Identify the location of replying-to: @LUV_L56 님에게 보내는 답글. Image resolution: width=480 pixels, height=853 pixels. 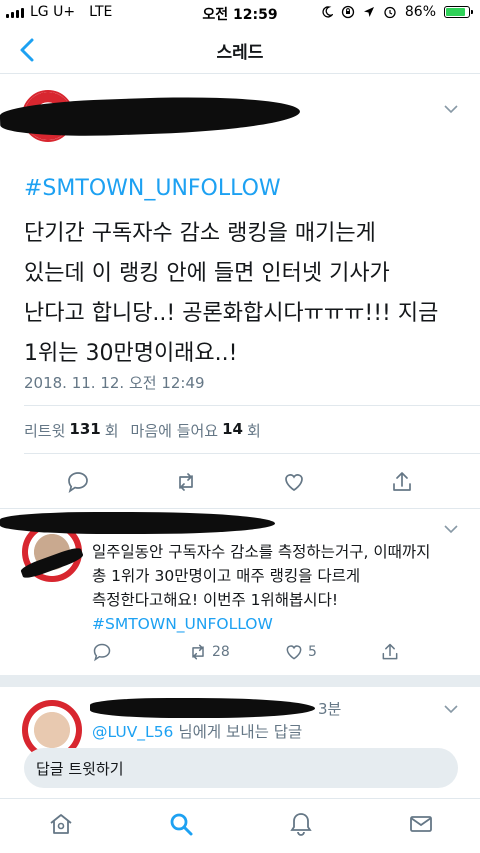
(197, 731).